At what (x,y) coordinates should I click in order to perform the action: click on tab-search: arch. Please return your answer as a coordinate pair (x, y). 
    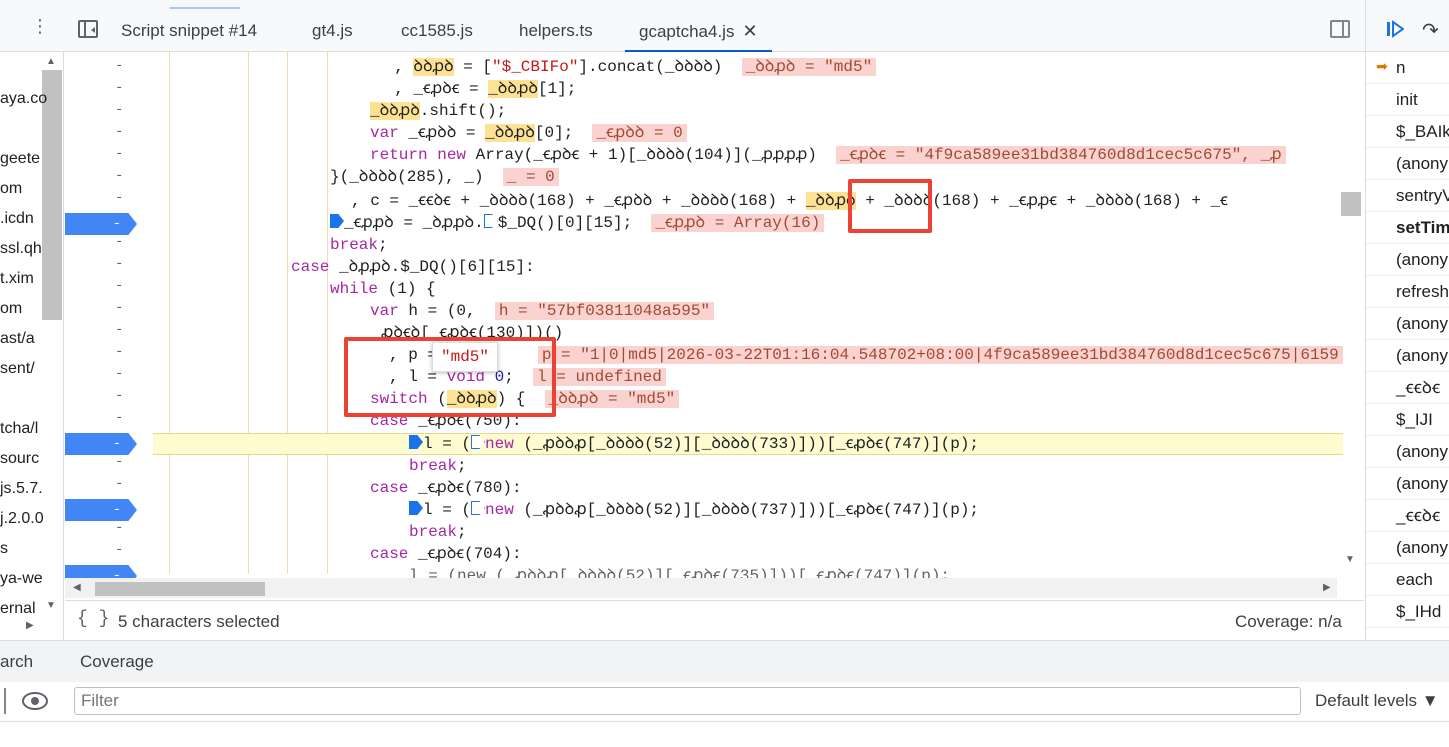
    Looking at the image, I should click on (16, 662).